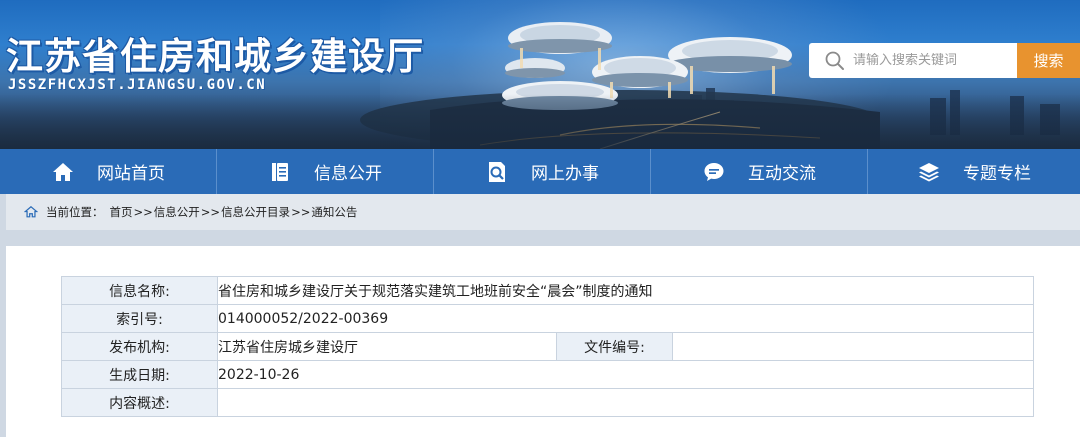 Image resolution: width=1080 pixels, height=437 pixels. What do you see at coordinates (565, 174) in the screenshot?
I see `nav-item-label: 网上办事` at bounding box center [565, 174].